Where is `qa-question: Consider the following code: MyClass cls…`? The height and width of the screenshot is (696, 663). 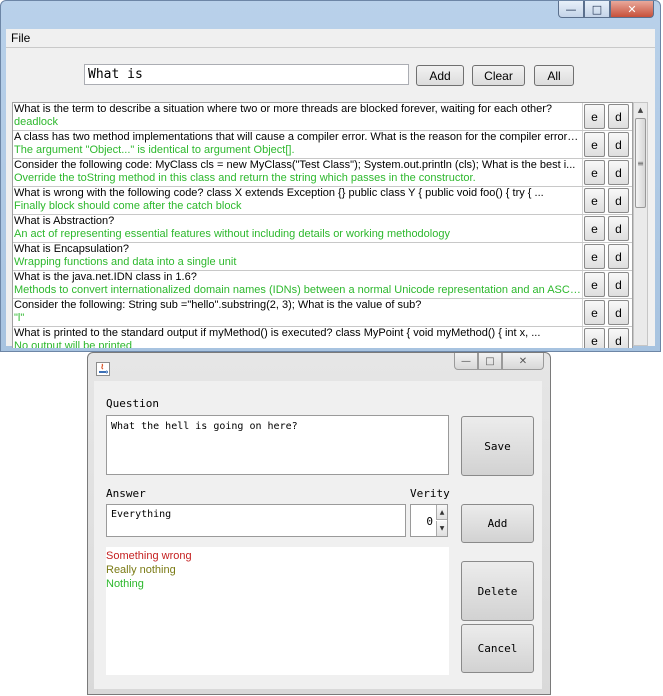
qa-question: Consider the following code: MyClass cls… is located at coordinates (295, 165).